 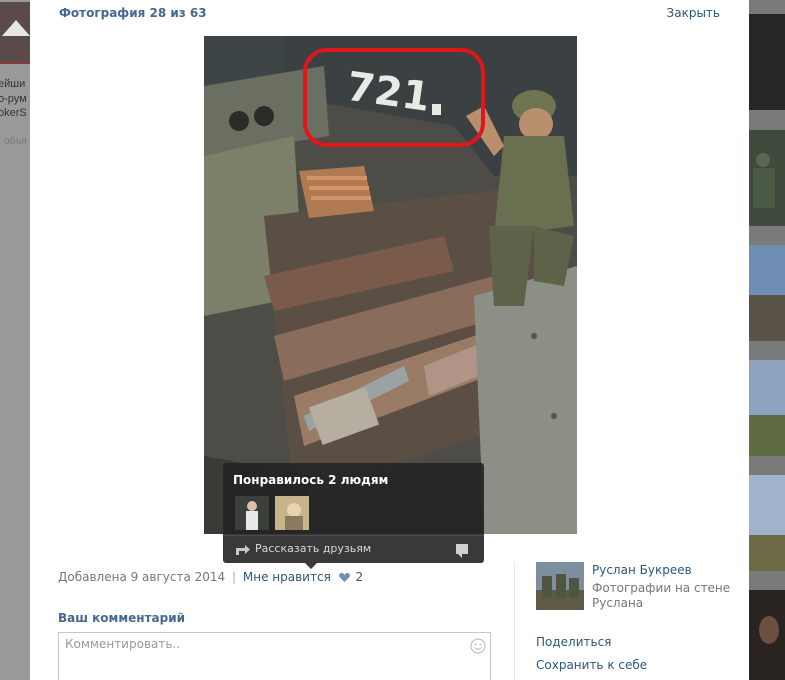 I want to click on like-button: Мне нравится, so click(x=287, y=577).